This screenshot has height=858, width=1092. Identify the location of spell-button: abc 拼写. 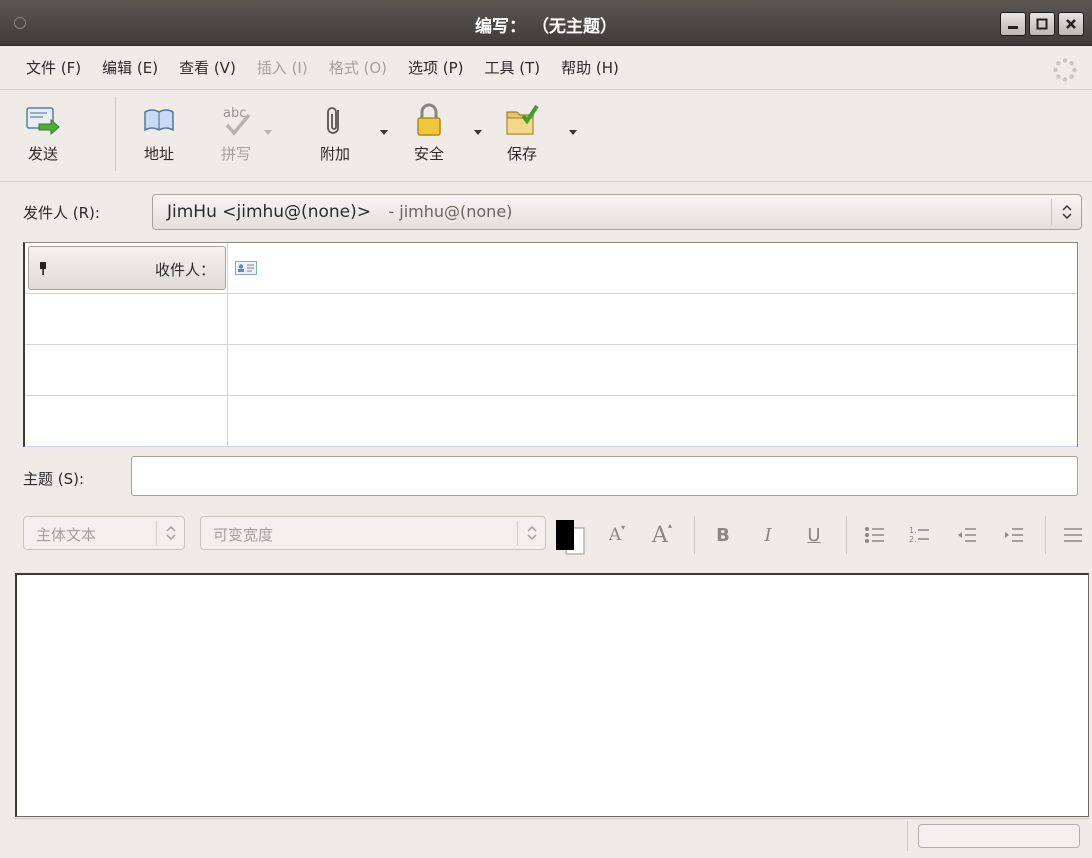
(236, 138).